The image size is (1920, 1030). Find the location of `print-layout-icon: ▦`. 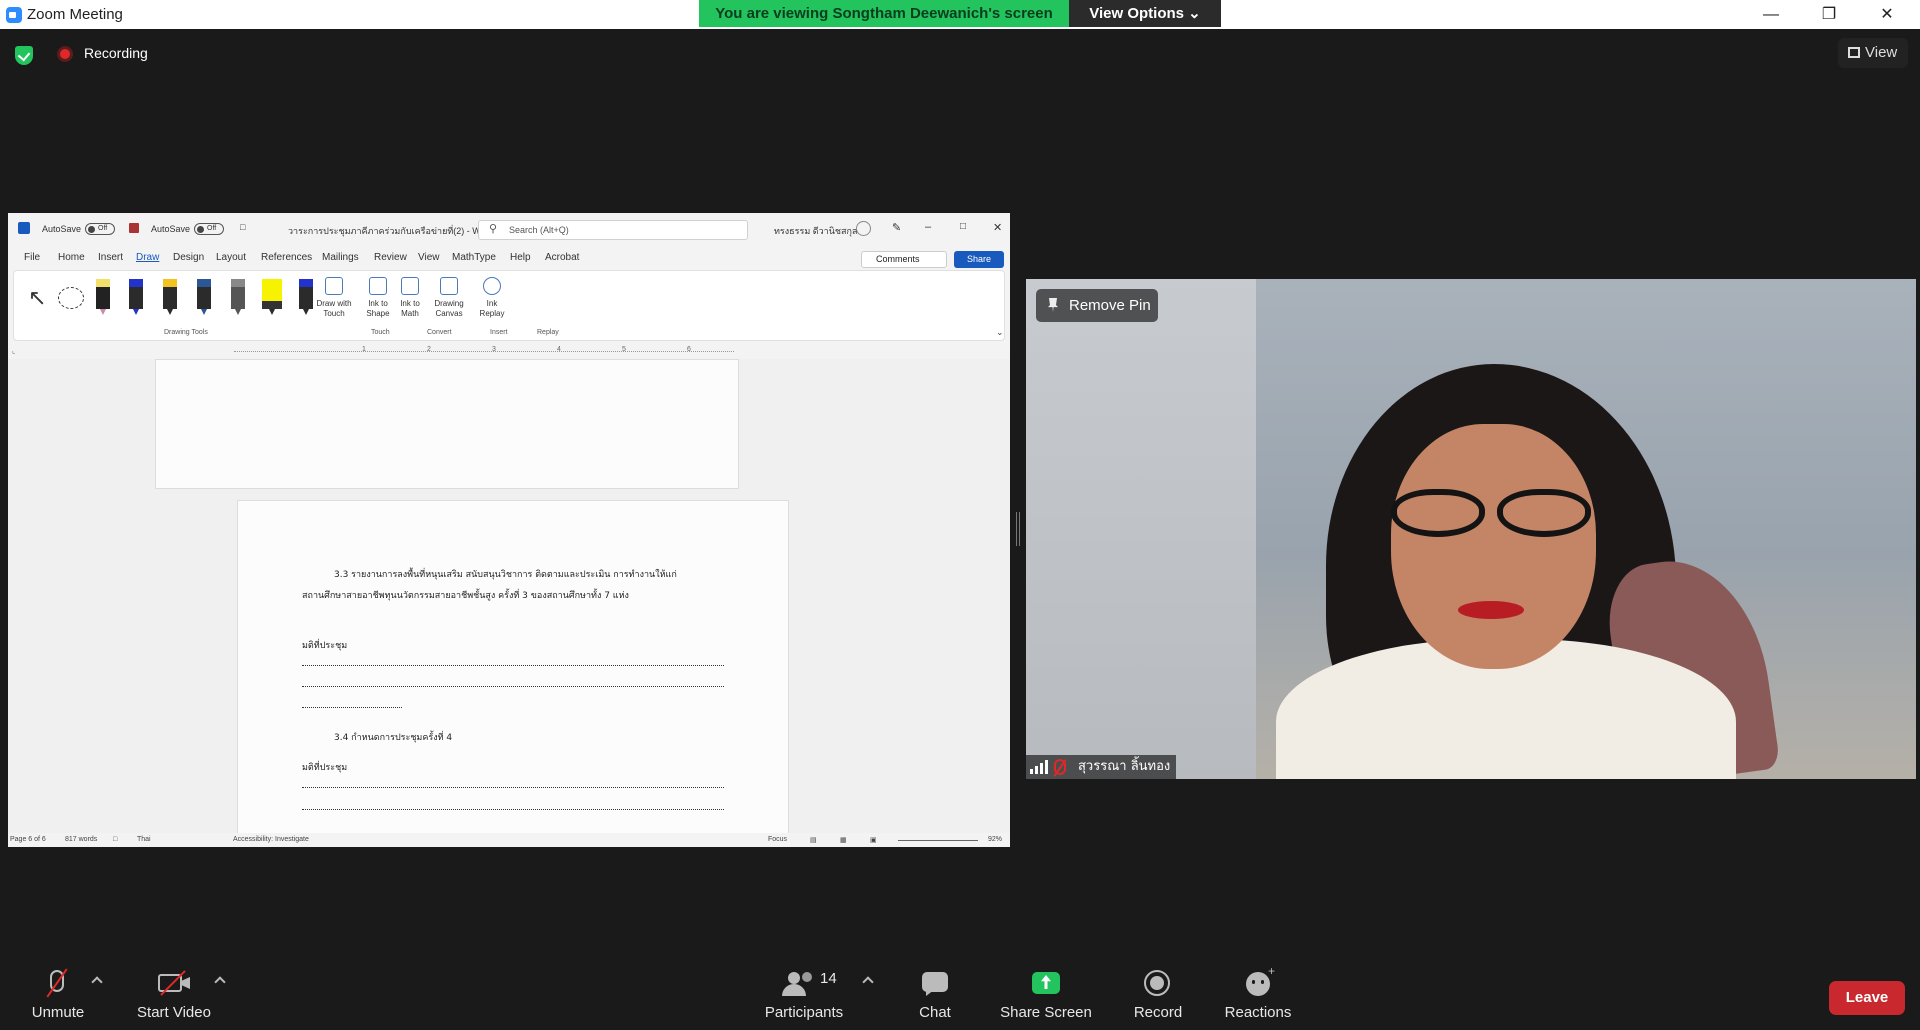

print-layout-icon: ▦ is located at coordinates (843, 840).